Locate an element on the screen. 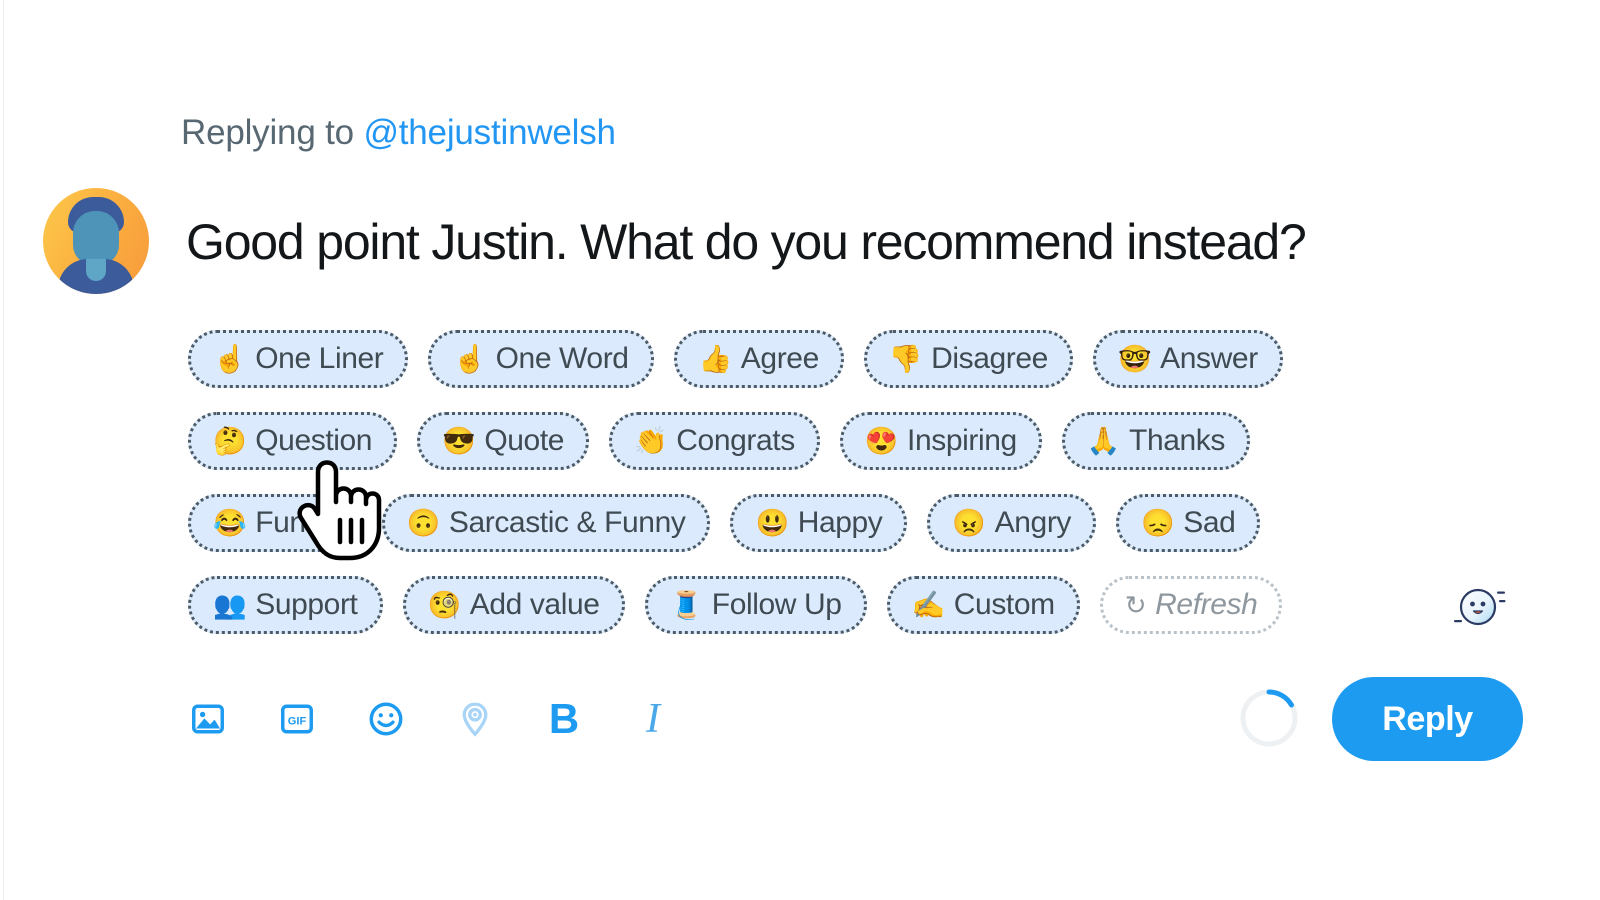 This screenshot has height=900, width=1600. chip-refresh-emoji-icon: ↻ is located at coordinates (1135, 605).